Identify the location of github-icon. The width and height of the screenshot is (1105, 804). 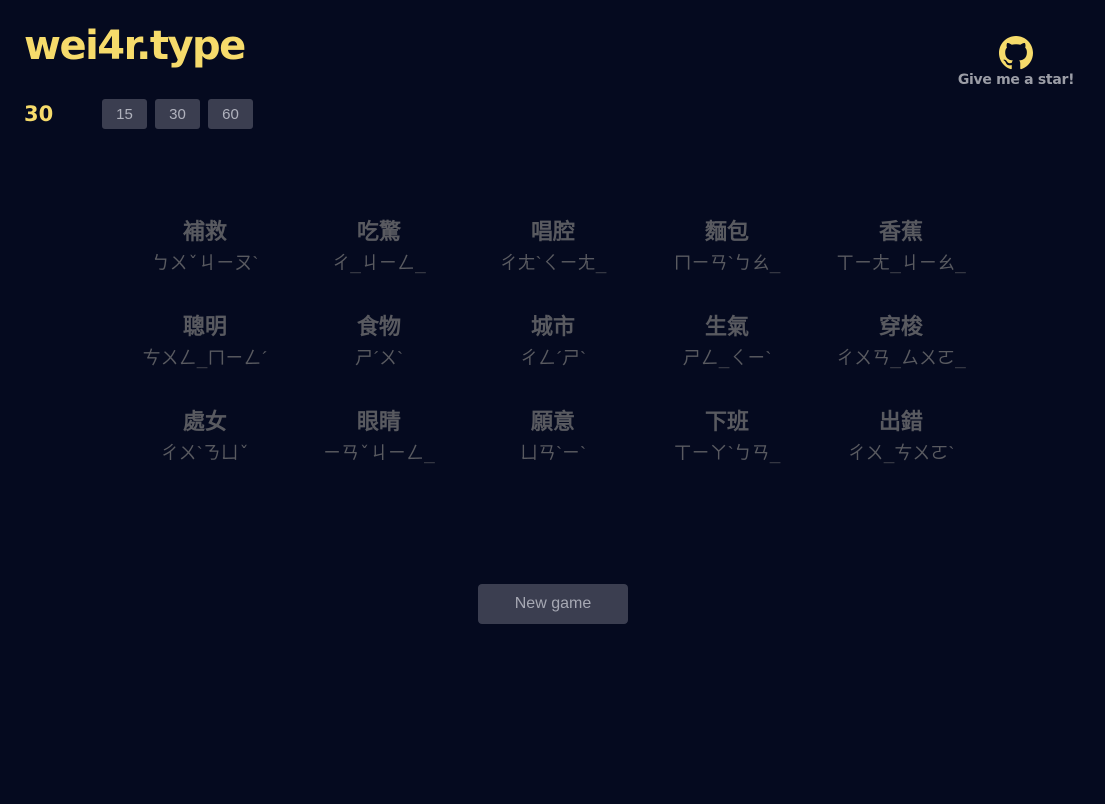
(1016, 53).